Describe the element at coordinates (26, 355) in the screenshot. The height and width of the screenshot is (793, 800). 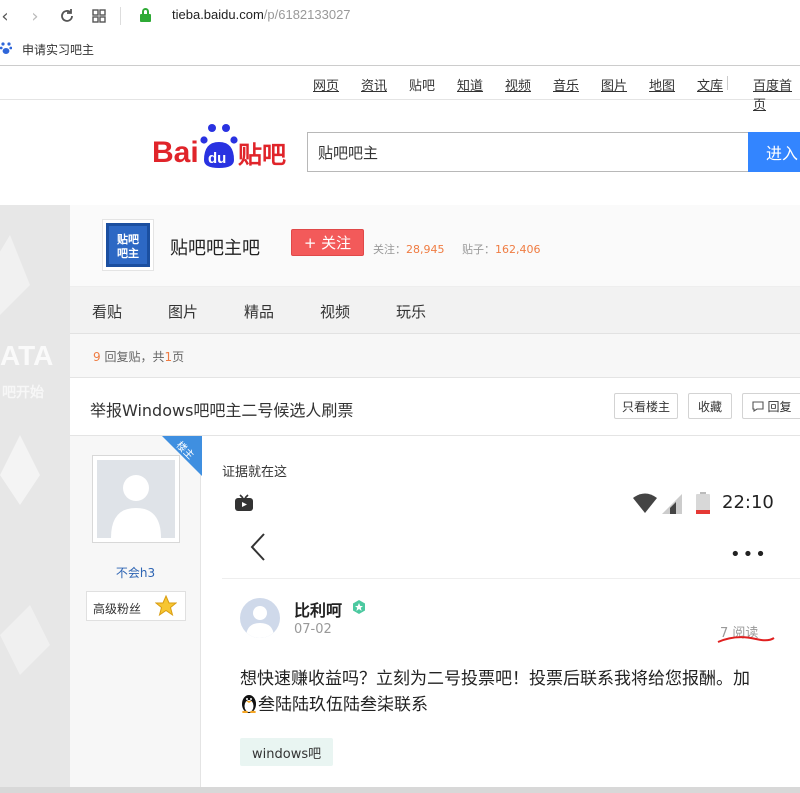
I see `svg-text: ATA` at that location.